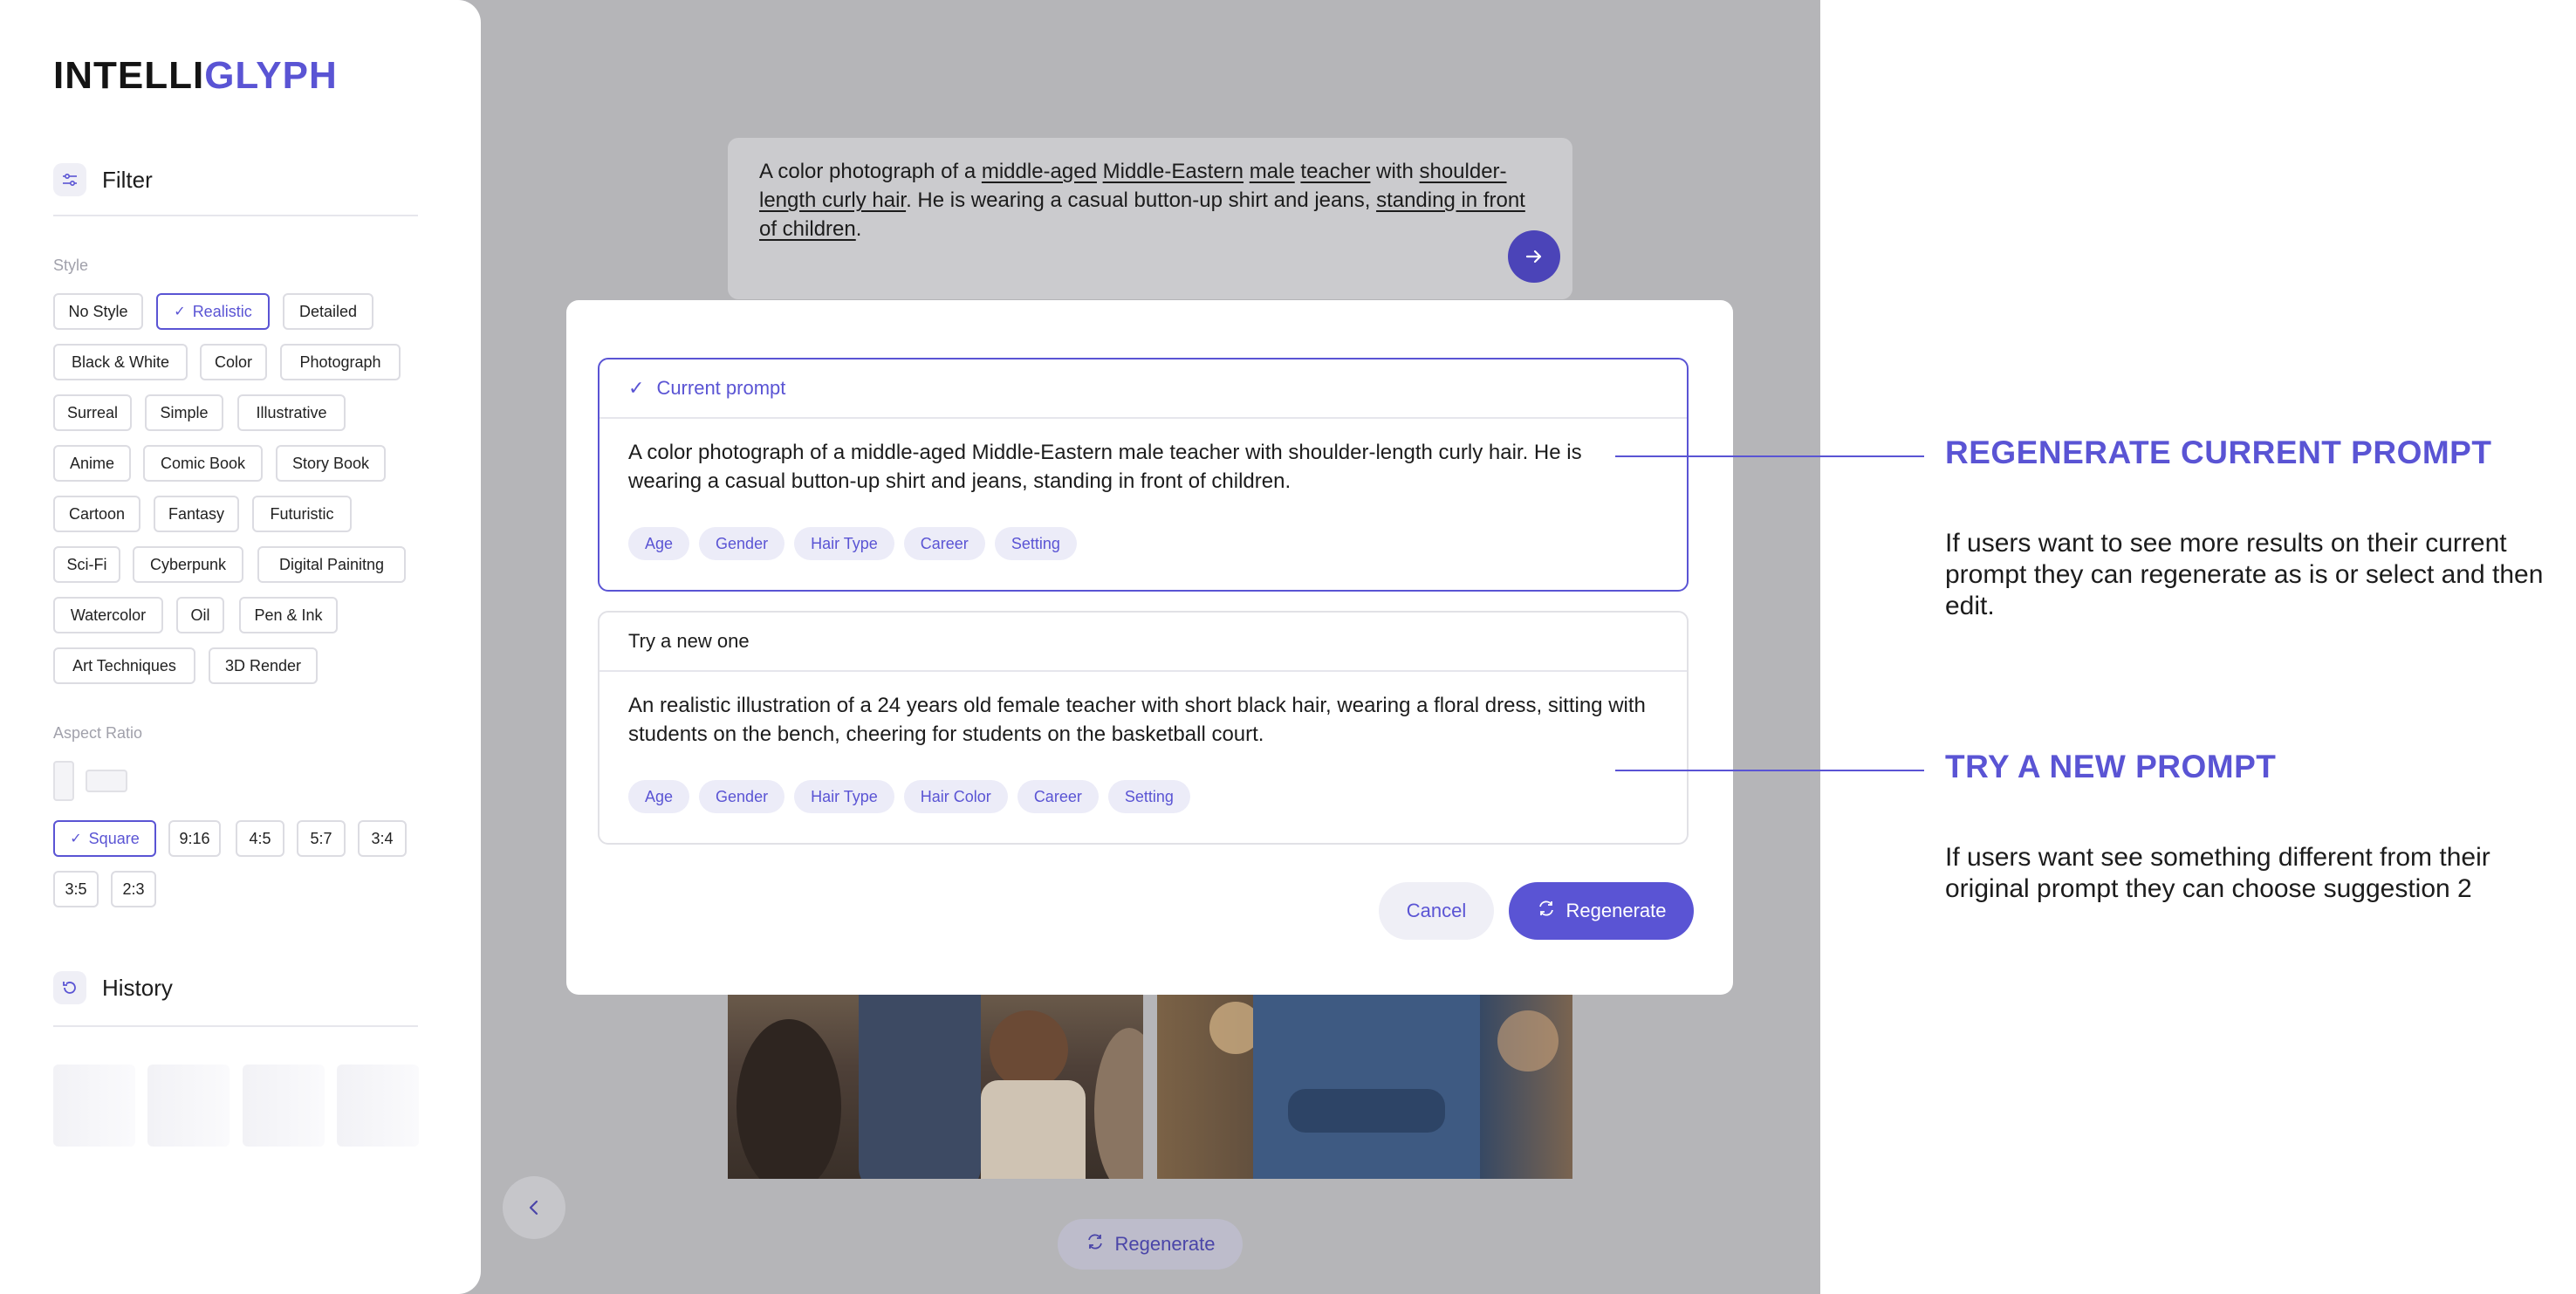  I want to click on ratio-chip-4-5: 4:5, so click(260, 839).